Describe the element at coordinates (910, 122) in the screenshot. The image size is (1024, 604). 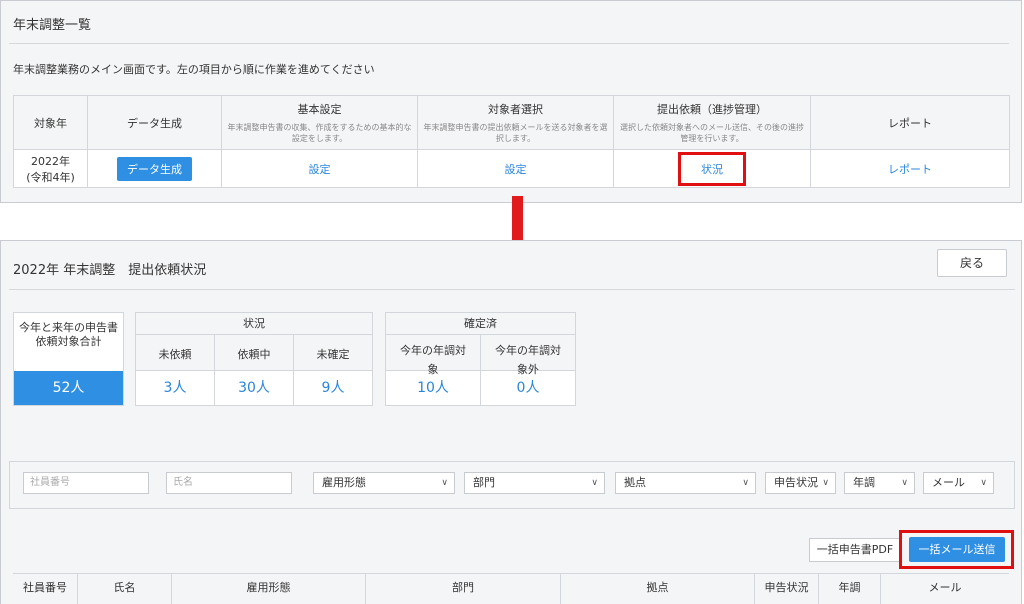
I see `header-report: レポート` at that location.